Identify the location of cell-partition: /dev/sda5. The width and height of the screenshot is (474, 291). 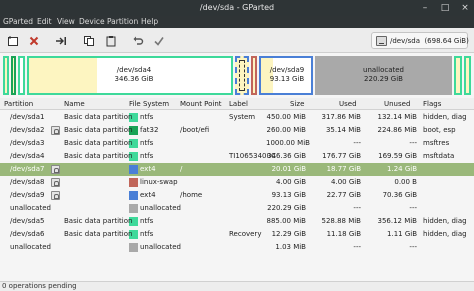
(27, 221).